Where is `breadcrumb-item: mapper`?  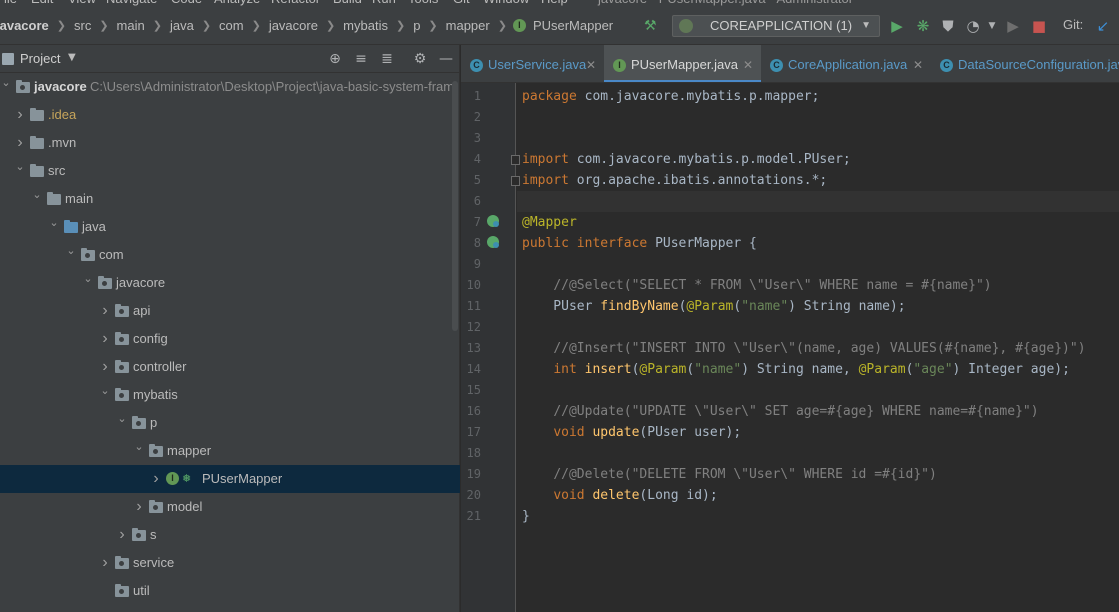
breadcrumb-item: mapper is located at coordinates (468, 25).